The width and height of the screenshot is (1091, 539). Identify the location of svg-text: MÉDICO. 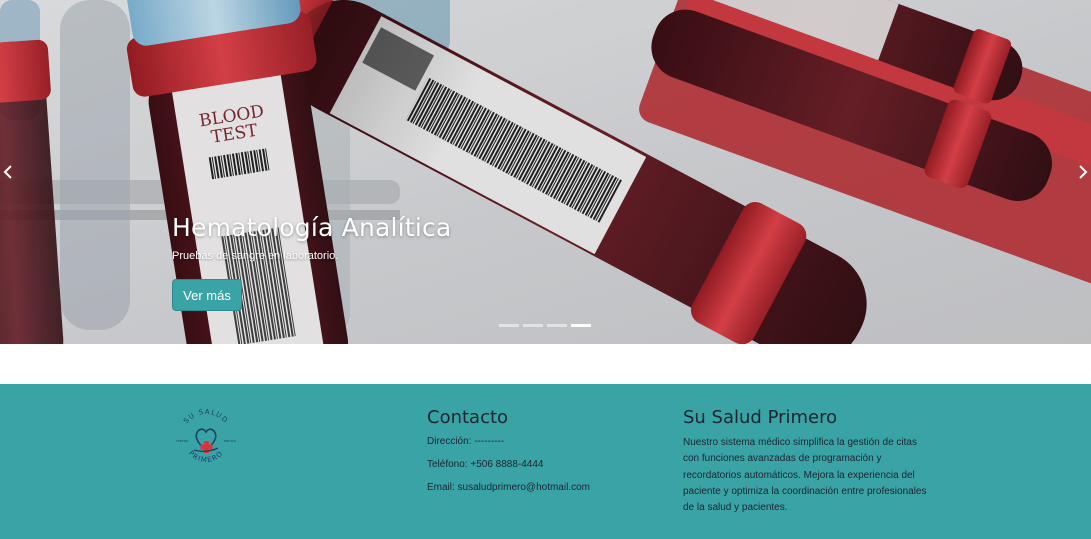
(230, 440).